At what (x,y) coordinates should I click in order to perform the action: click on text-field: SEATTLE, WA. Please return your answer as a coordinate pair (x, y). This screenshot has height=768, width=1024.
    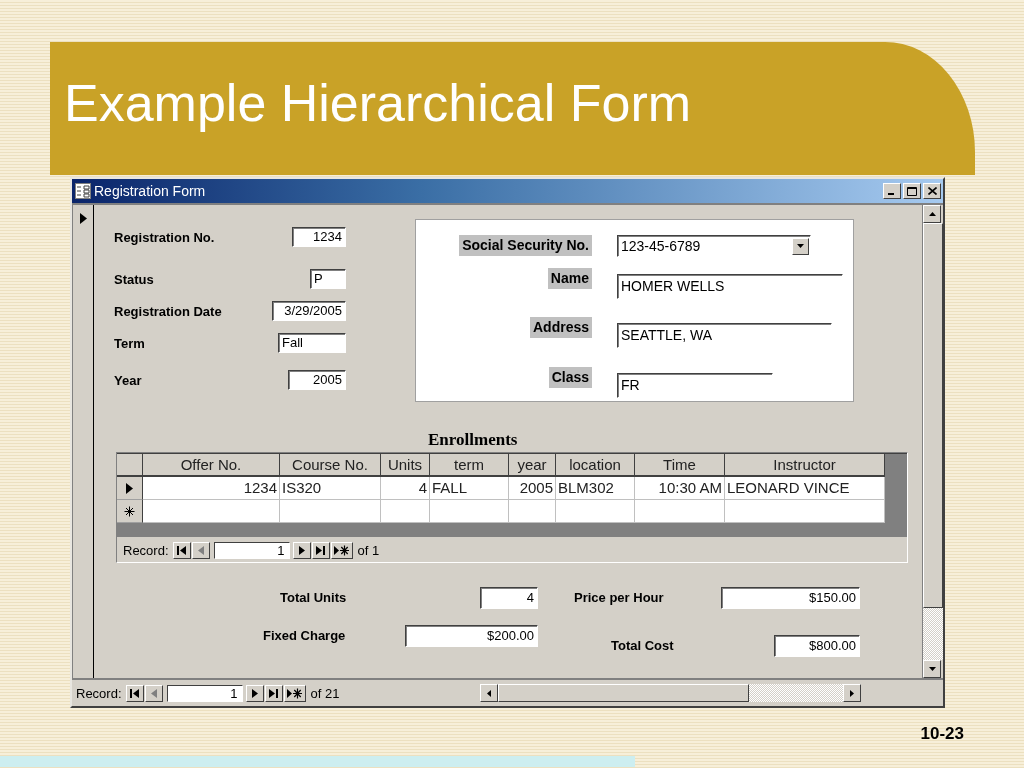
    Looking at the image, I should click on (724, 335).